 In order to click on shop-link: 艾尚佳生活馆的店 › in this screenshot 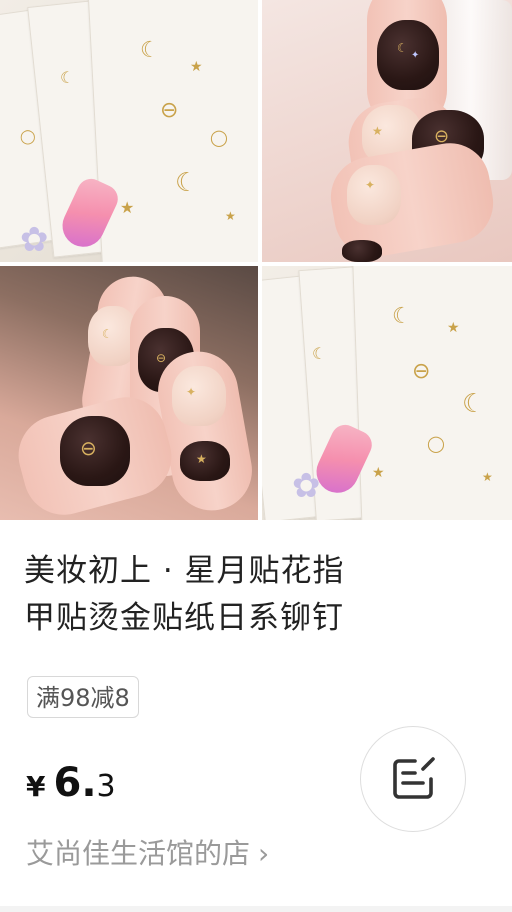, I will do `click(147, 854)`.